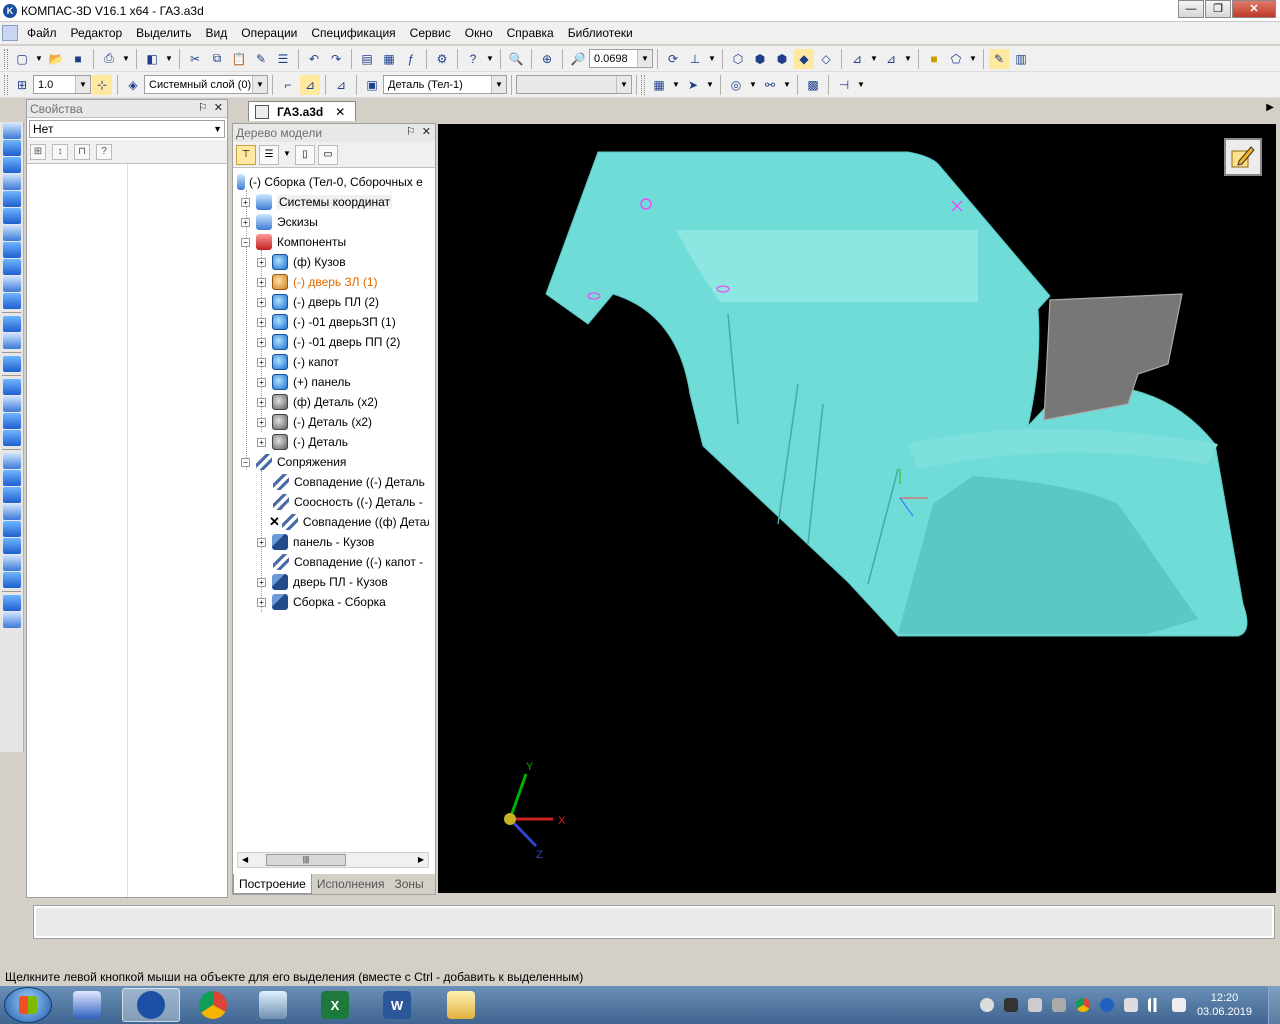 The width and height of the screenshot is (1280, 1024). Describe the element at coordinates (349, 522) in the screenshot. I see `tree-item-mate-error: ✕ Совпадение ((ф) Детал` at that location.